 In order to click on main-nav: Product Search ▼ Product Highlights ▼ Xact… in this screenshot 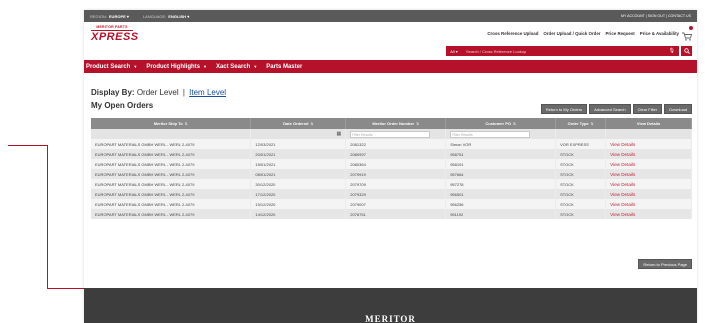, I will do `click(390, 66)`.